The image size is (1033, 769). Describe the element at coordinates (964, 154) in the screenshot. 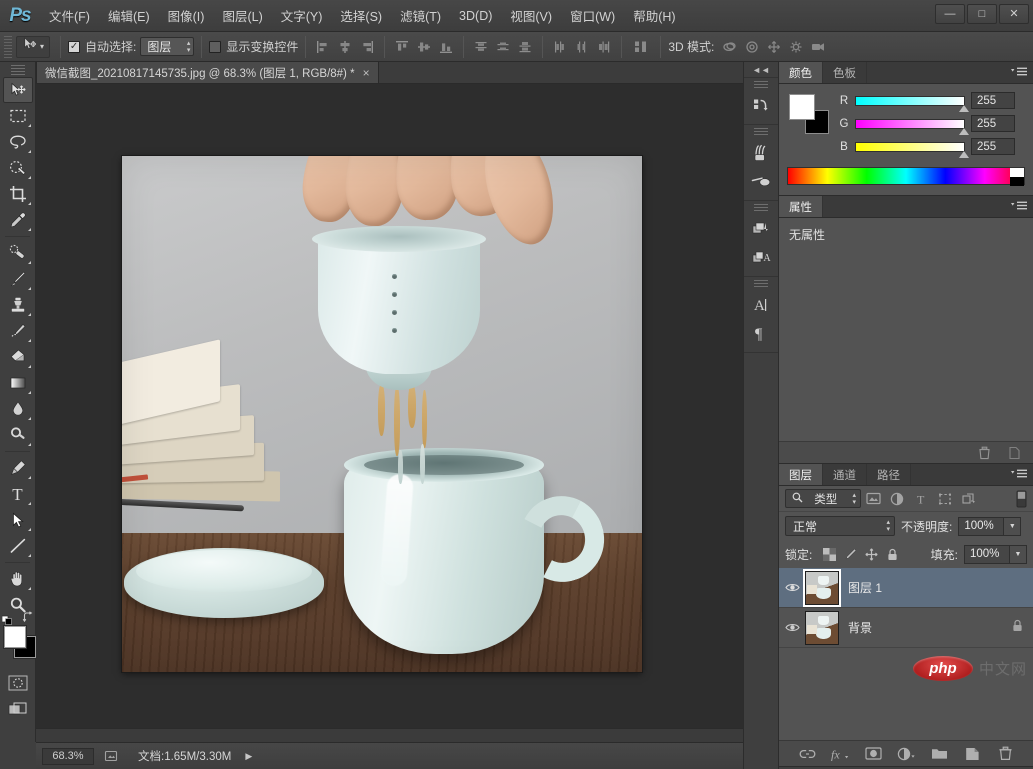

I see `blue-slider-thumb` at that location.